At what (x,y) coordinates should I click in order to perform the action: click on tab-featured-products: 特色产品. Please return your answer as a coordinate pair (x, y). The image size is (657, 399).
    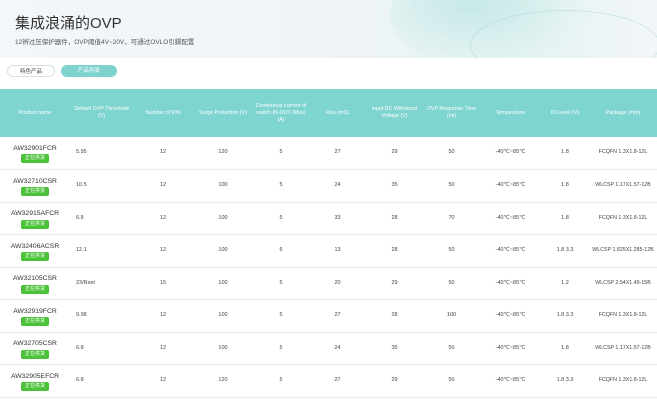
    Looking at the image, I should click on (31, 71).